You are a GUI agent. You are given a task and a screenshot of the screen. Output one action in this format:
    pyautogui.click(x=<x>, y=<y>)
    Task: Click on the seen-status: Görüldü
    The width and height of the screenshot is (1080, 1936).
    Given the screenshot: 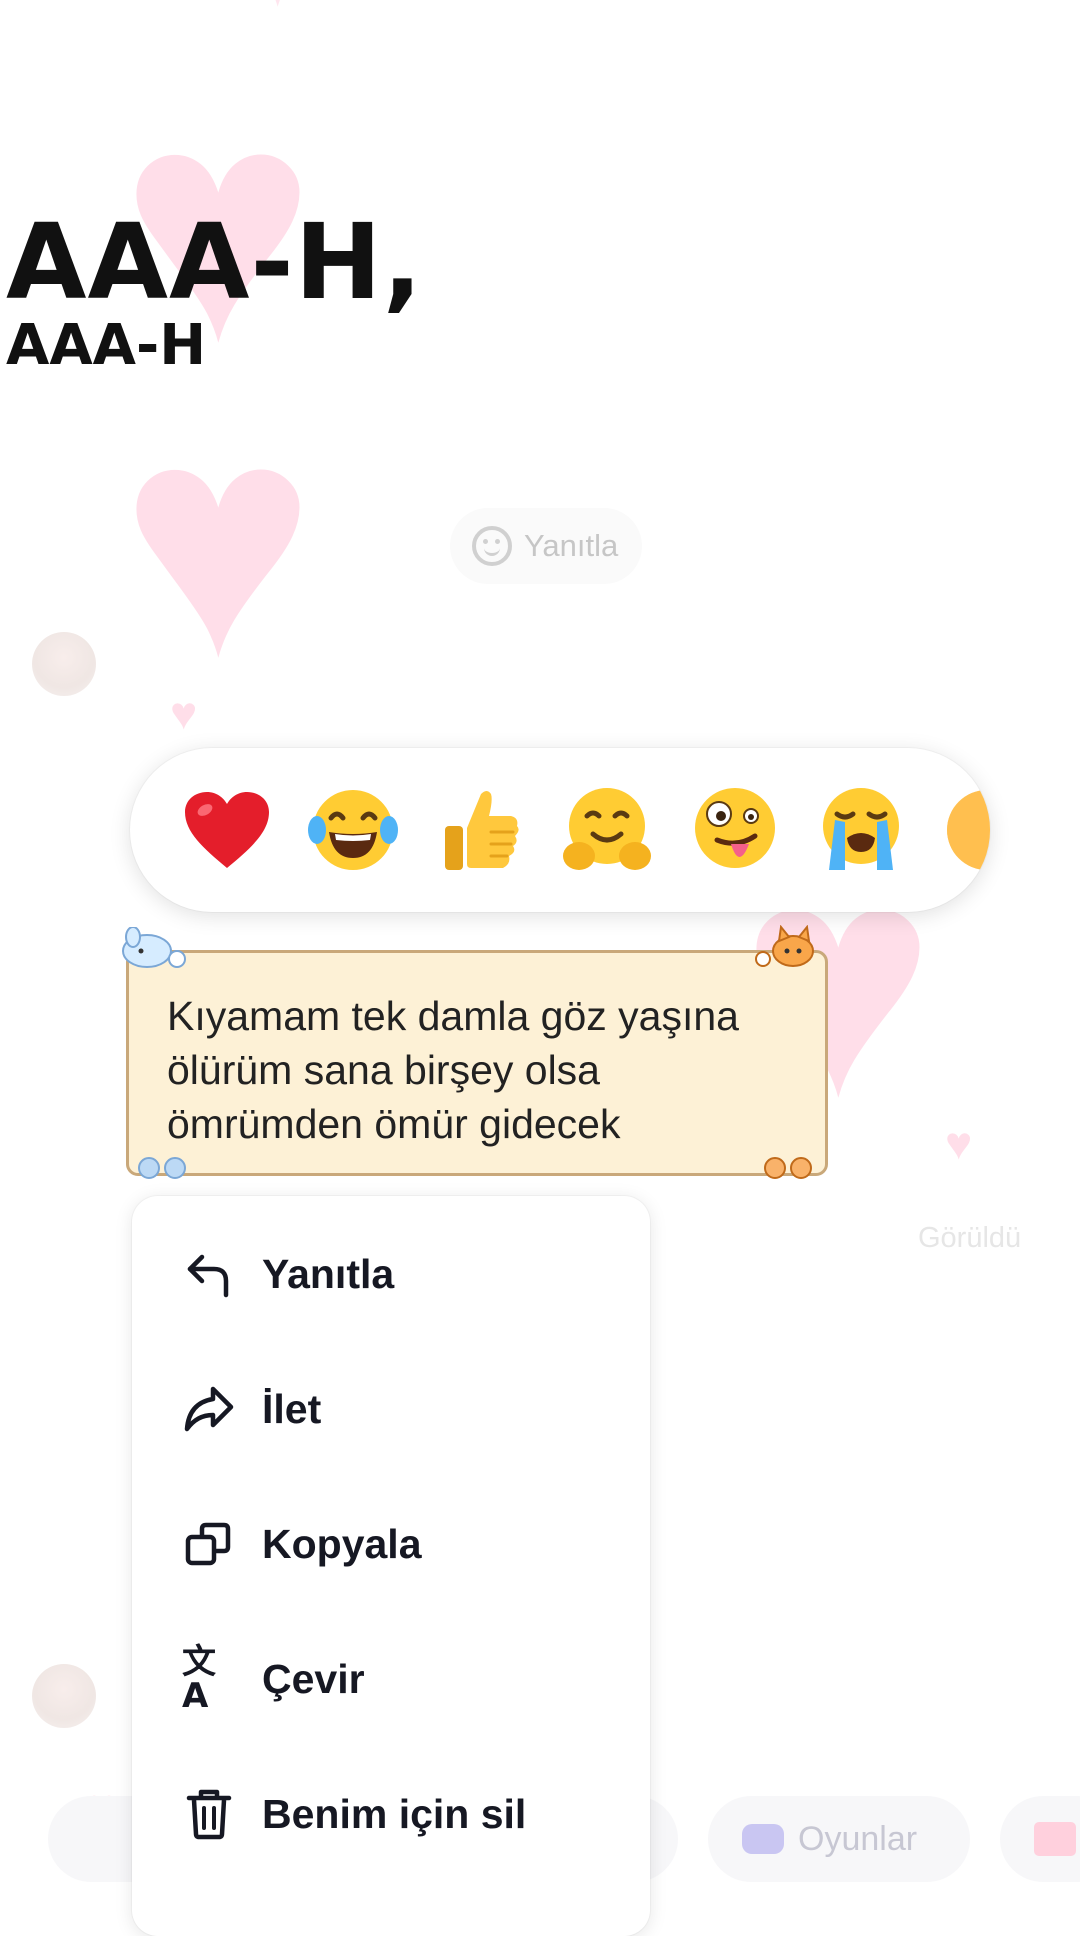 What is the action you would take?
    pyautogui.click(x=970, y=1238)
    